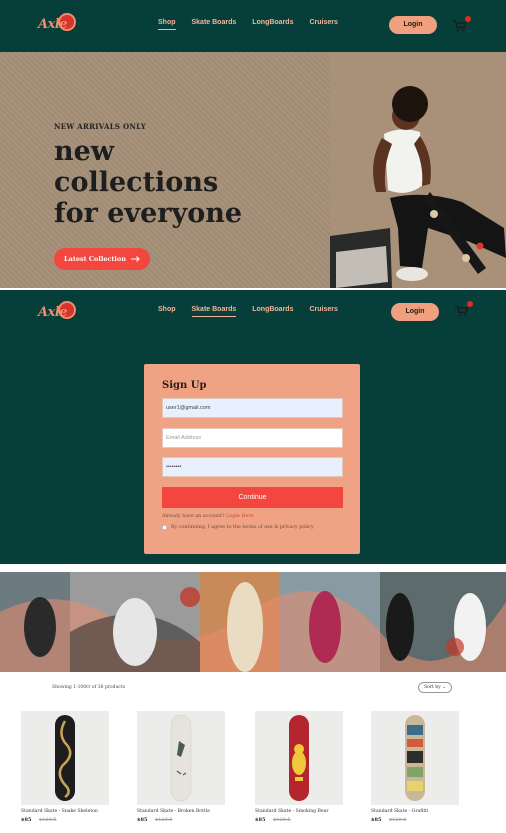 The width and height of the screenshot is (506, 833). I want to click on hero-headline-line: new, so click(84, 151).